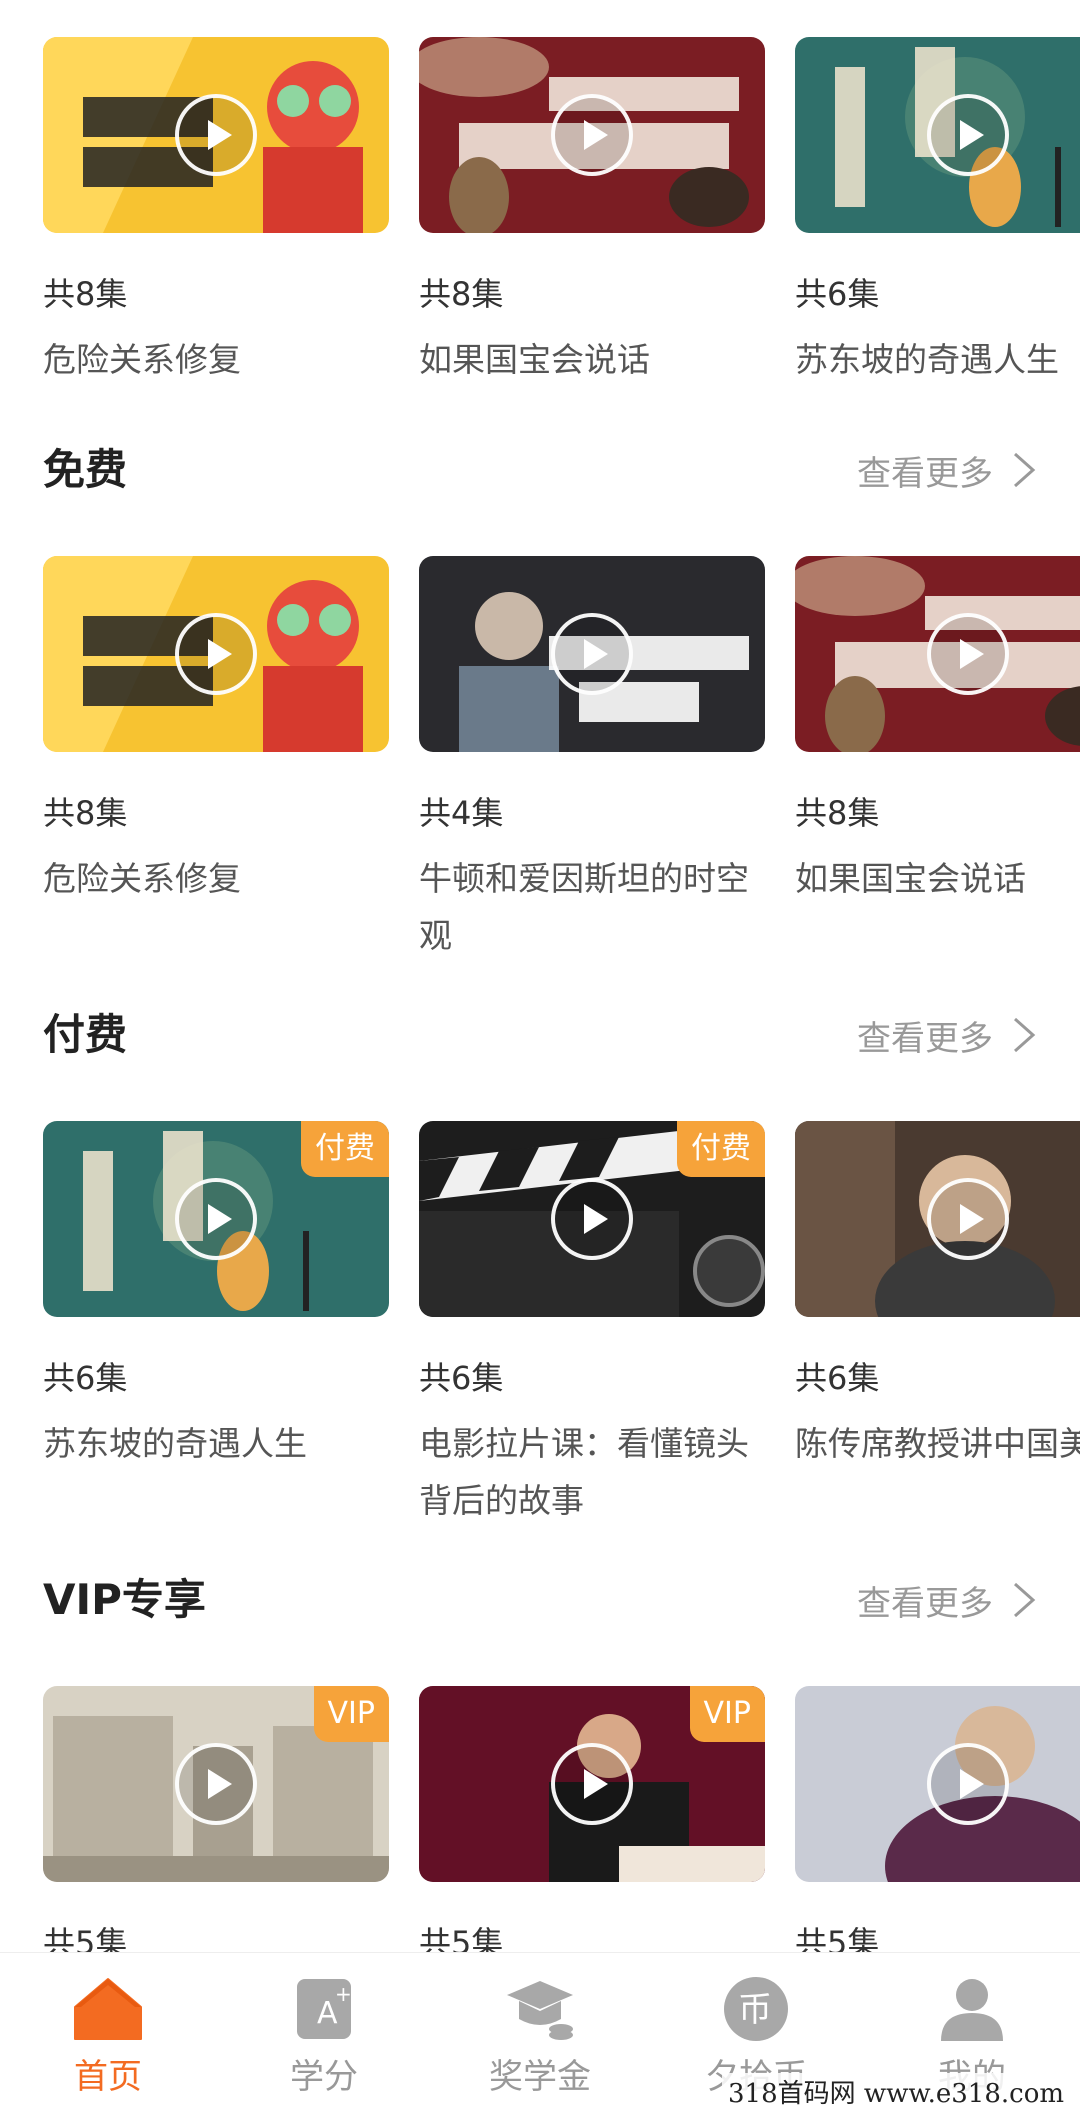 The width and height of the screenshot is (1080, 2114). I want to click on section-header-vip: VIP专享 查看更多, so click(540, 1600).